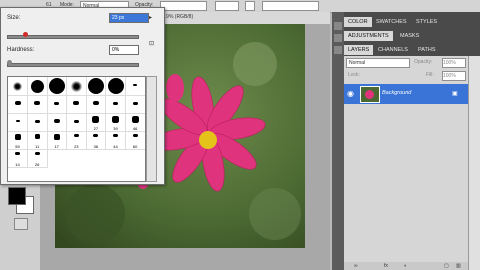 The image size is (480, 270). Describe the element at coordinates (124, 50) in the screenshot. I see `hardness-input` at that location.